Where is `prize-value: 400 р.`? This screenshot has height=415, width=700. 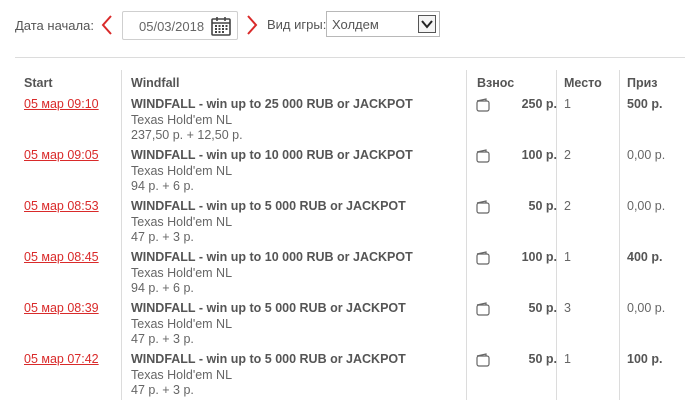 prize-value: 400 р. is located at coordinates (645, 257).